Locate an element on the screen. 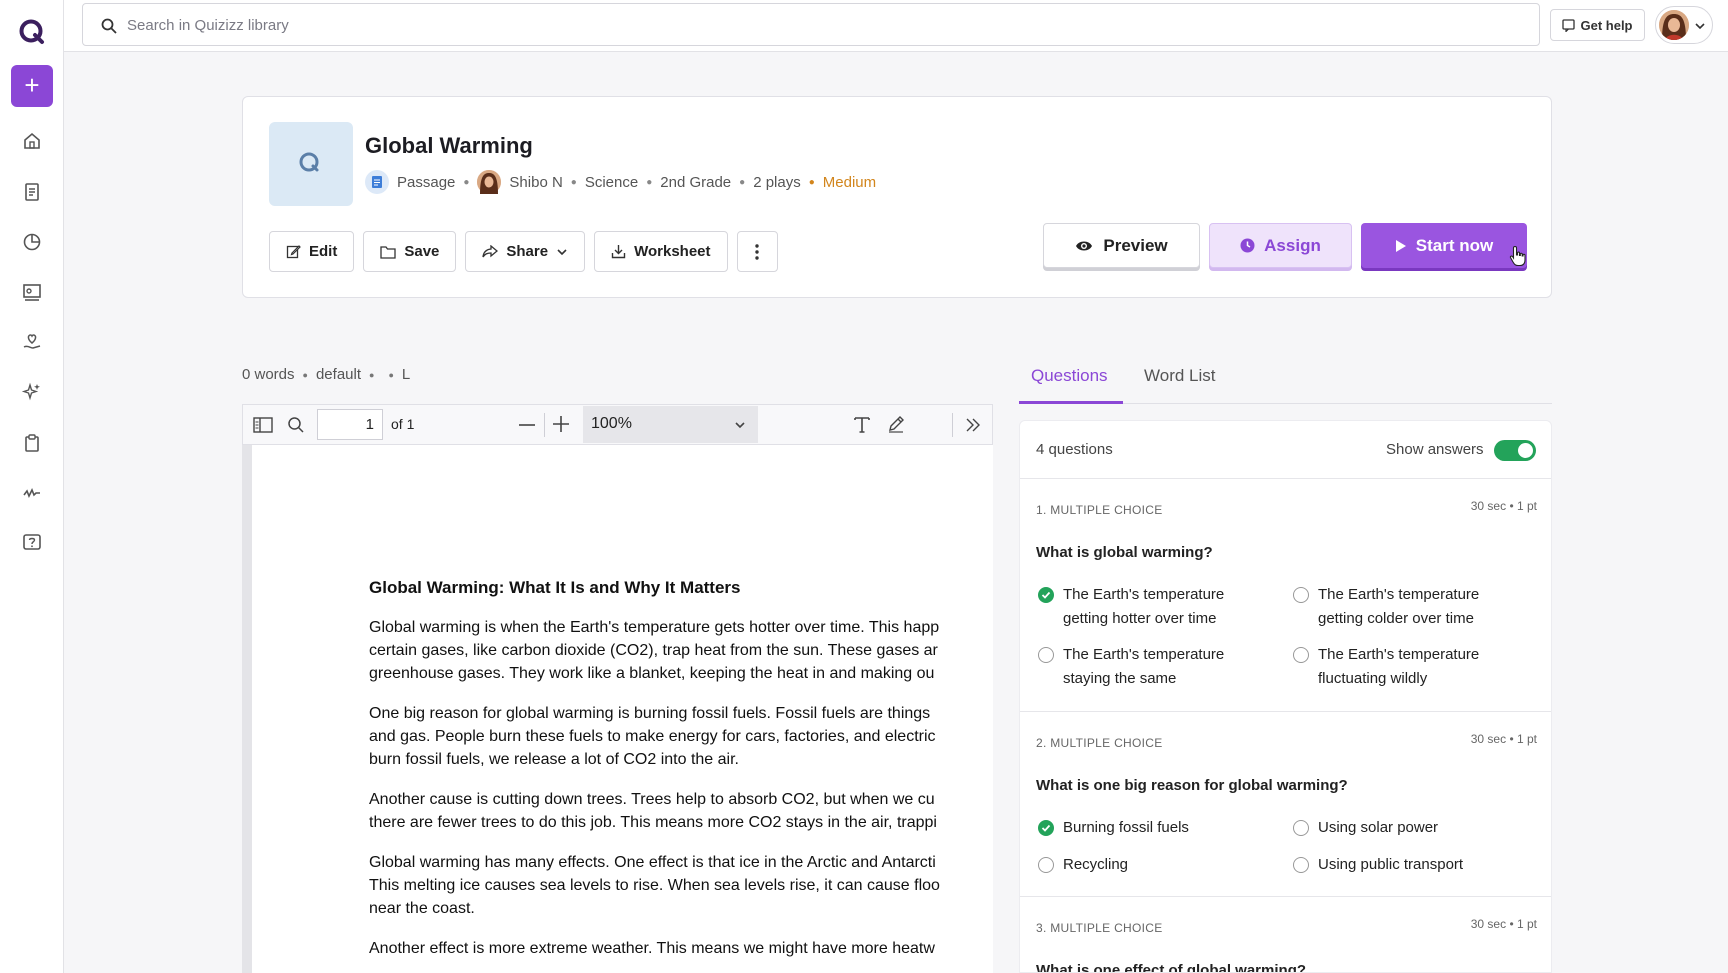 This screenshot has width=1728, height=973. classes-icon is located at coordinates (32, 292).